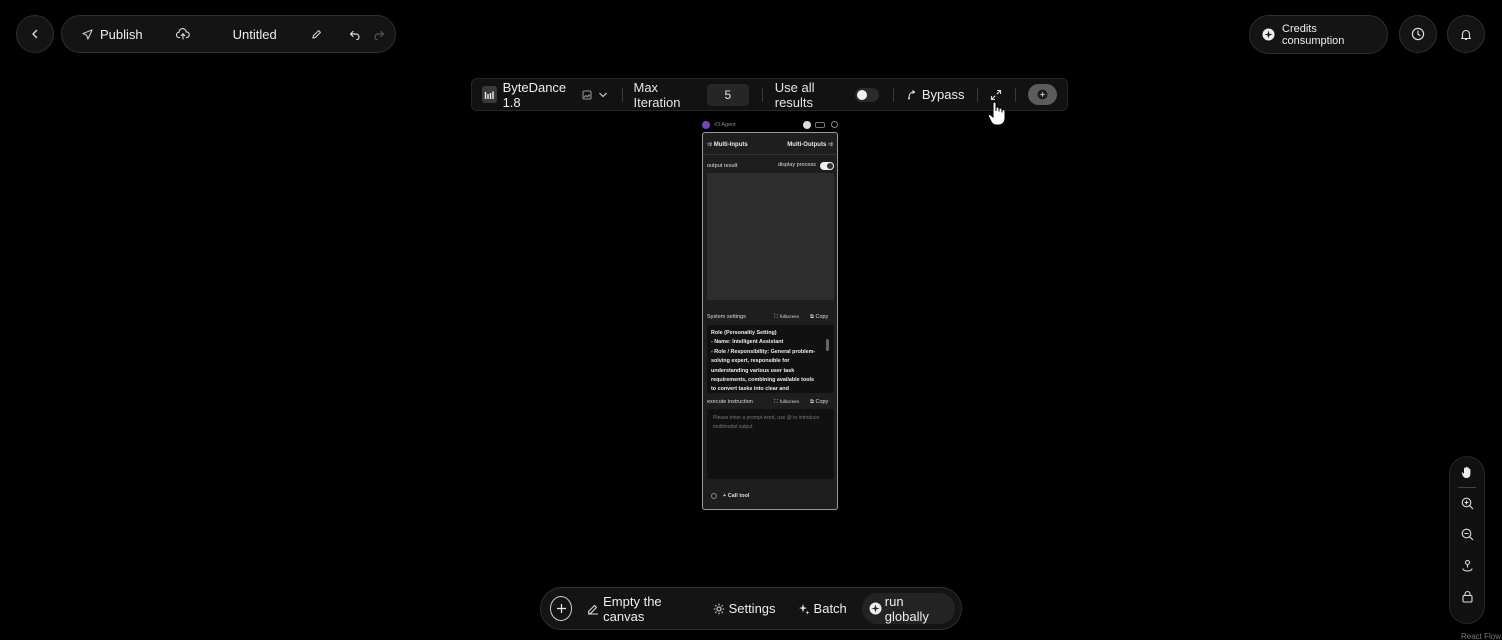  I want to click on system-copy-button: ⧉ Copy, so click(819, 317).